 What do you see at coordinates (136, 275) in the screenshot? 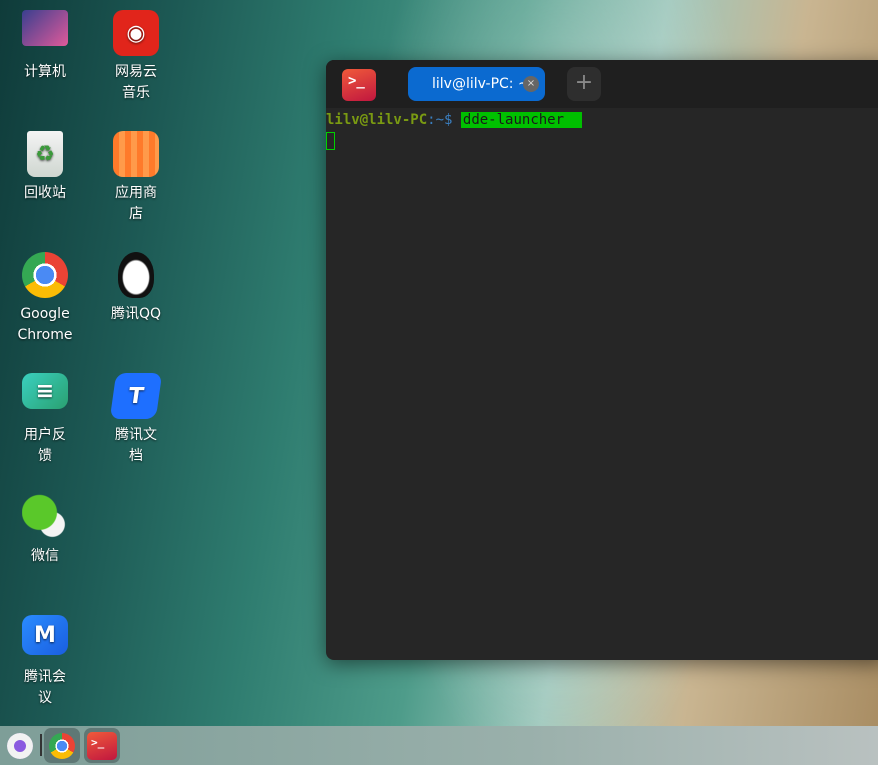
I see `qq-icon` at bounding box center [136, 275].